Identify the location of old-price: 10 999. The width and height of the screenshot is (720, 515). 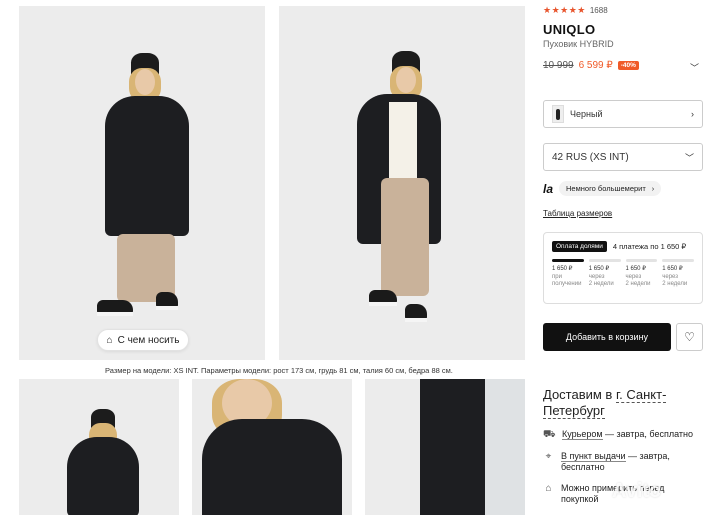
(558, 65).